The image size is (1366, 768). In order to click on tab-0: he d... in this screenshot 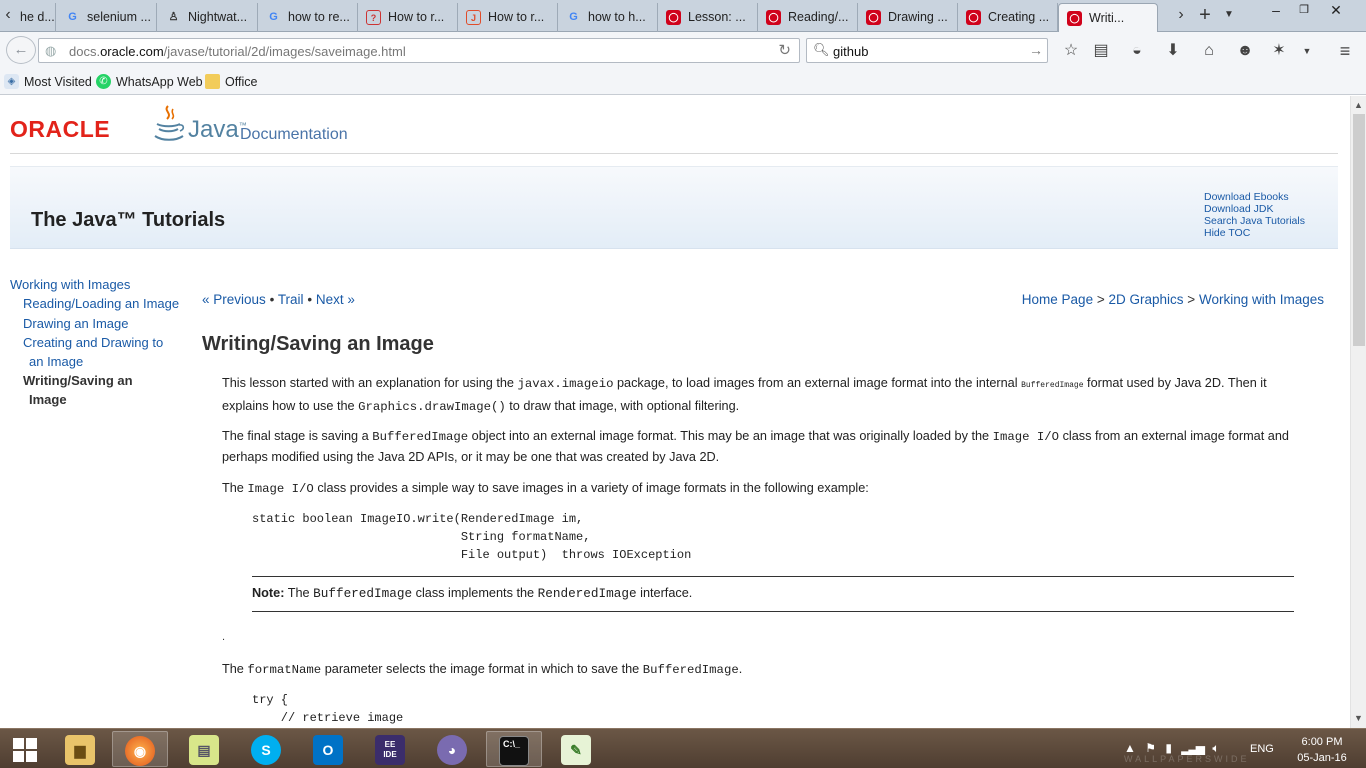, I will do `click(36, 17)`.